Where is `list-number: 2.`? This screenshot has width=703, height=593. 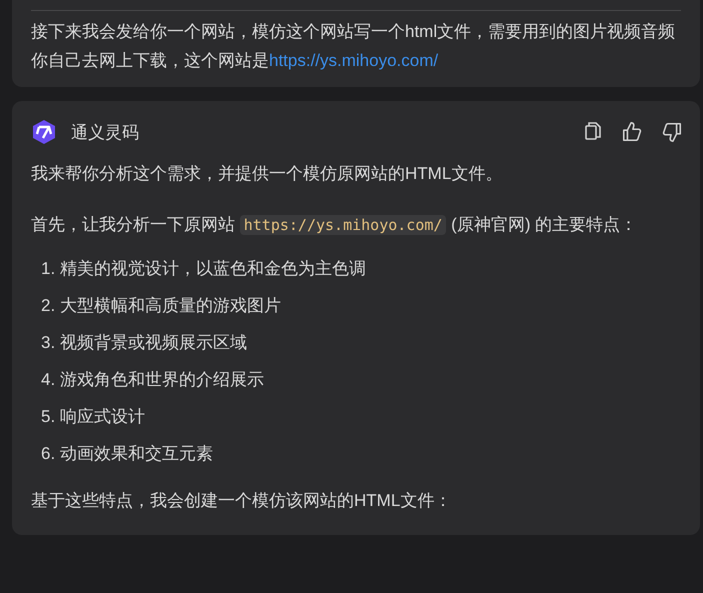
list-number: 2. is located at coordinates (48, 306).